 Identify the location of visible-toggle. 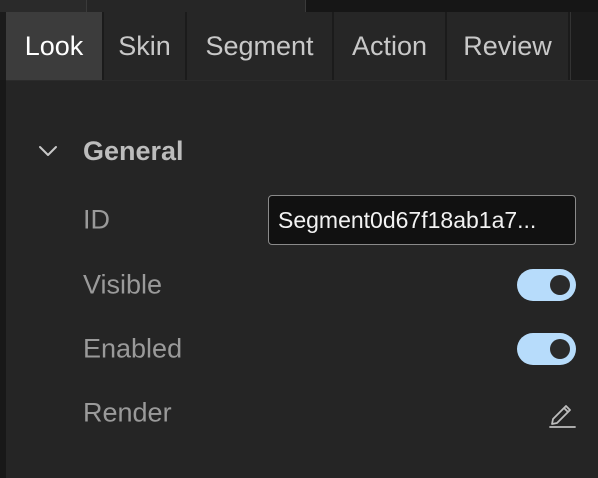
(546, 285).